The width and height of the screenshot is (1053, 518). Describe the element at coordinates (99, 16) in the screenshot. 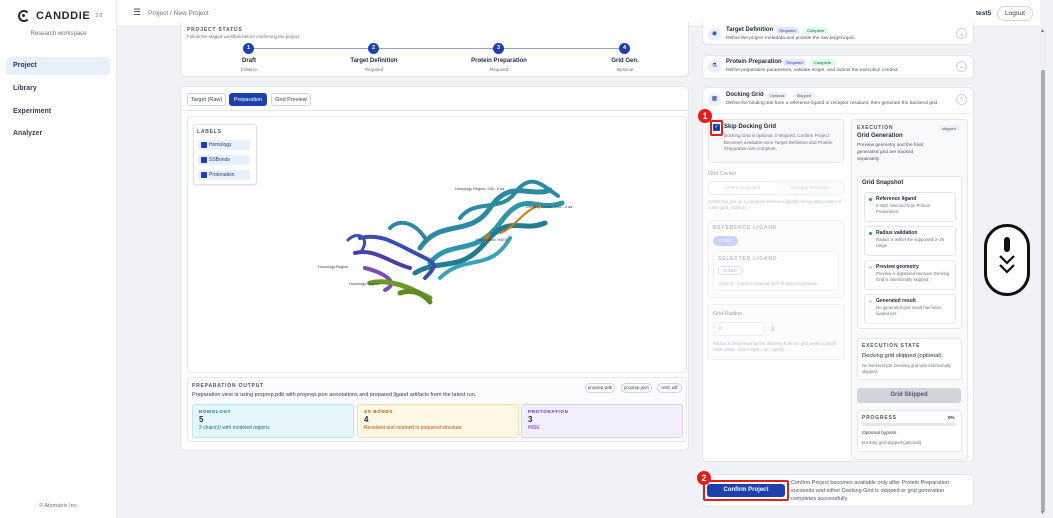

I see `brand-version: 2.0` at that location.